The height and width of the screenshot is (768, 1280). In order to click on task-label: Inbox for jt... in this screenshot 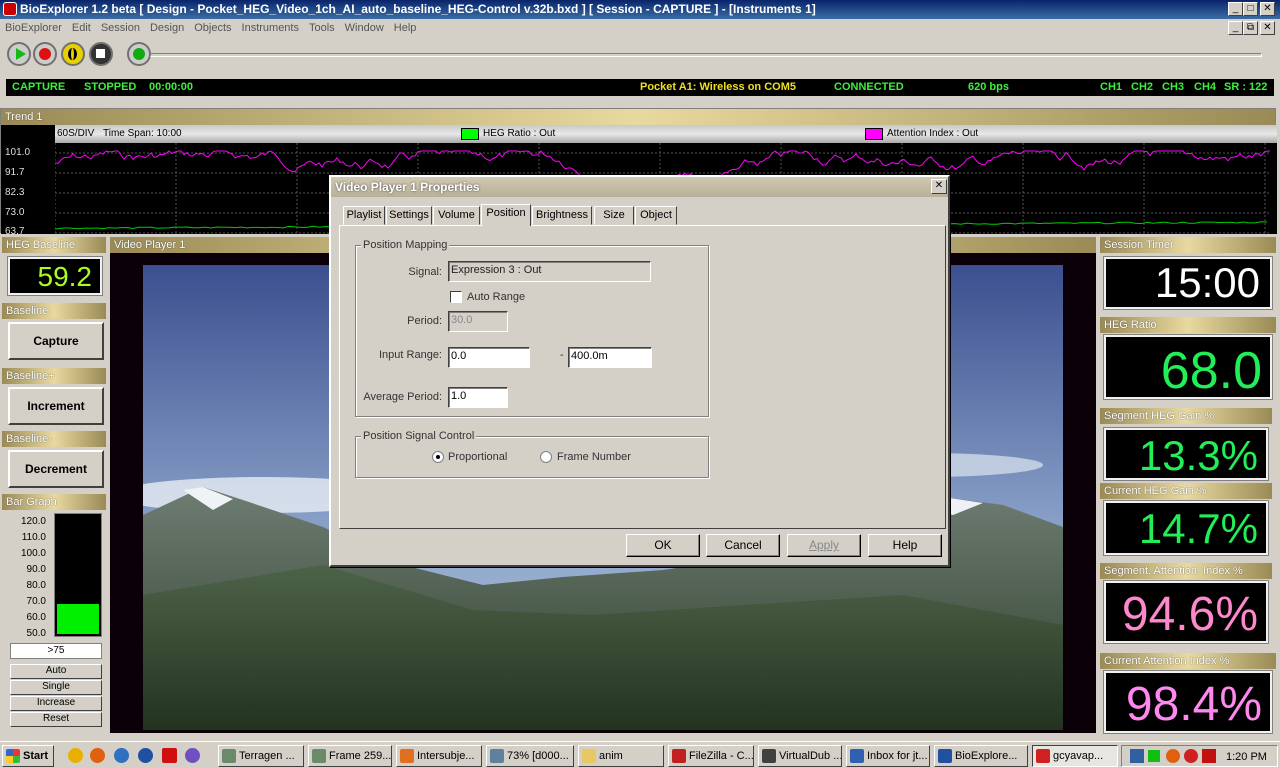, I will do `click(897, 756)`.